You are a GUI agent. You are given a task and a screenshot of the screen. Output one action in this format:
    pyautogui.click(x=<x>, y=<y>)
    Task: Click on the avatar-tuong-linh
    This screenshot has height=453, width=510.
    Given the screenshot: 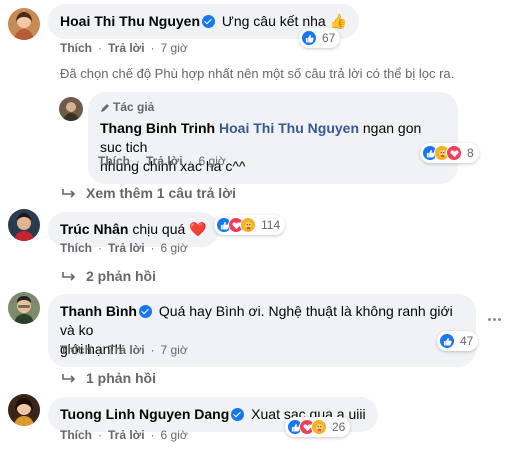 What is the action you would take?
    pyautogui.click(x=24, y=410)
    